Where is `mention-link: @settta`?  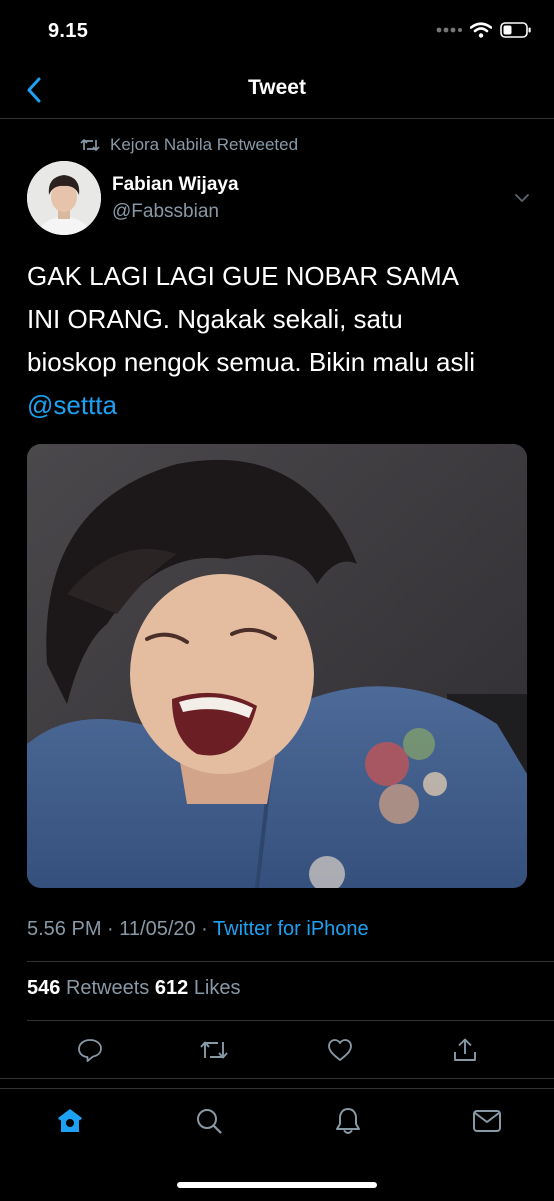
mention-link: @settta is located at coordinates (72, 405).